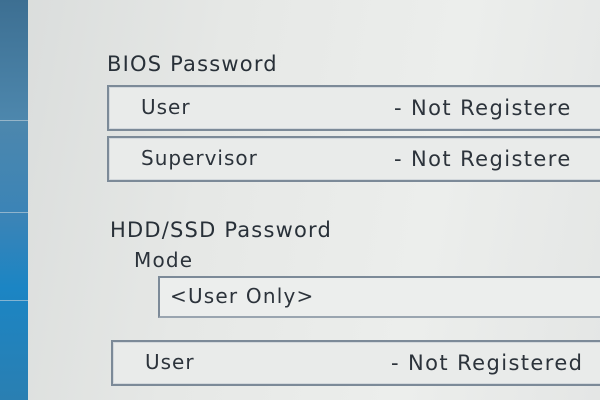 This screenshot has height=400, width=600. What do you see at coordinates (242, 296) in the screenshot?
I see `mode-select-value: <User Only>` at bounding box center [242, 296].